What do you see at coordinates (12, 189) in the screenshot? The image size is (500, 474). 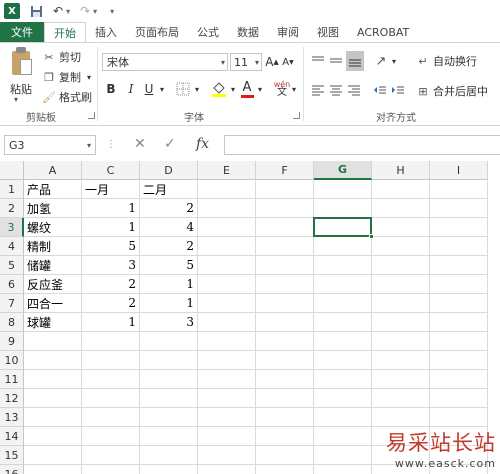 I see `row-header: 1` at bounding box center [12, 189].